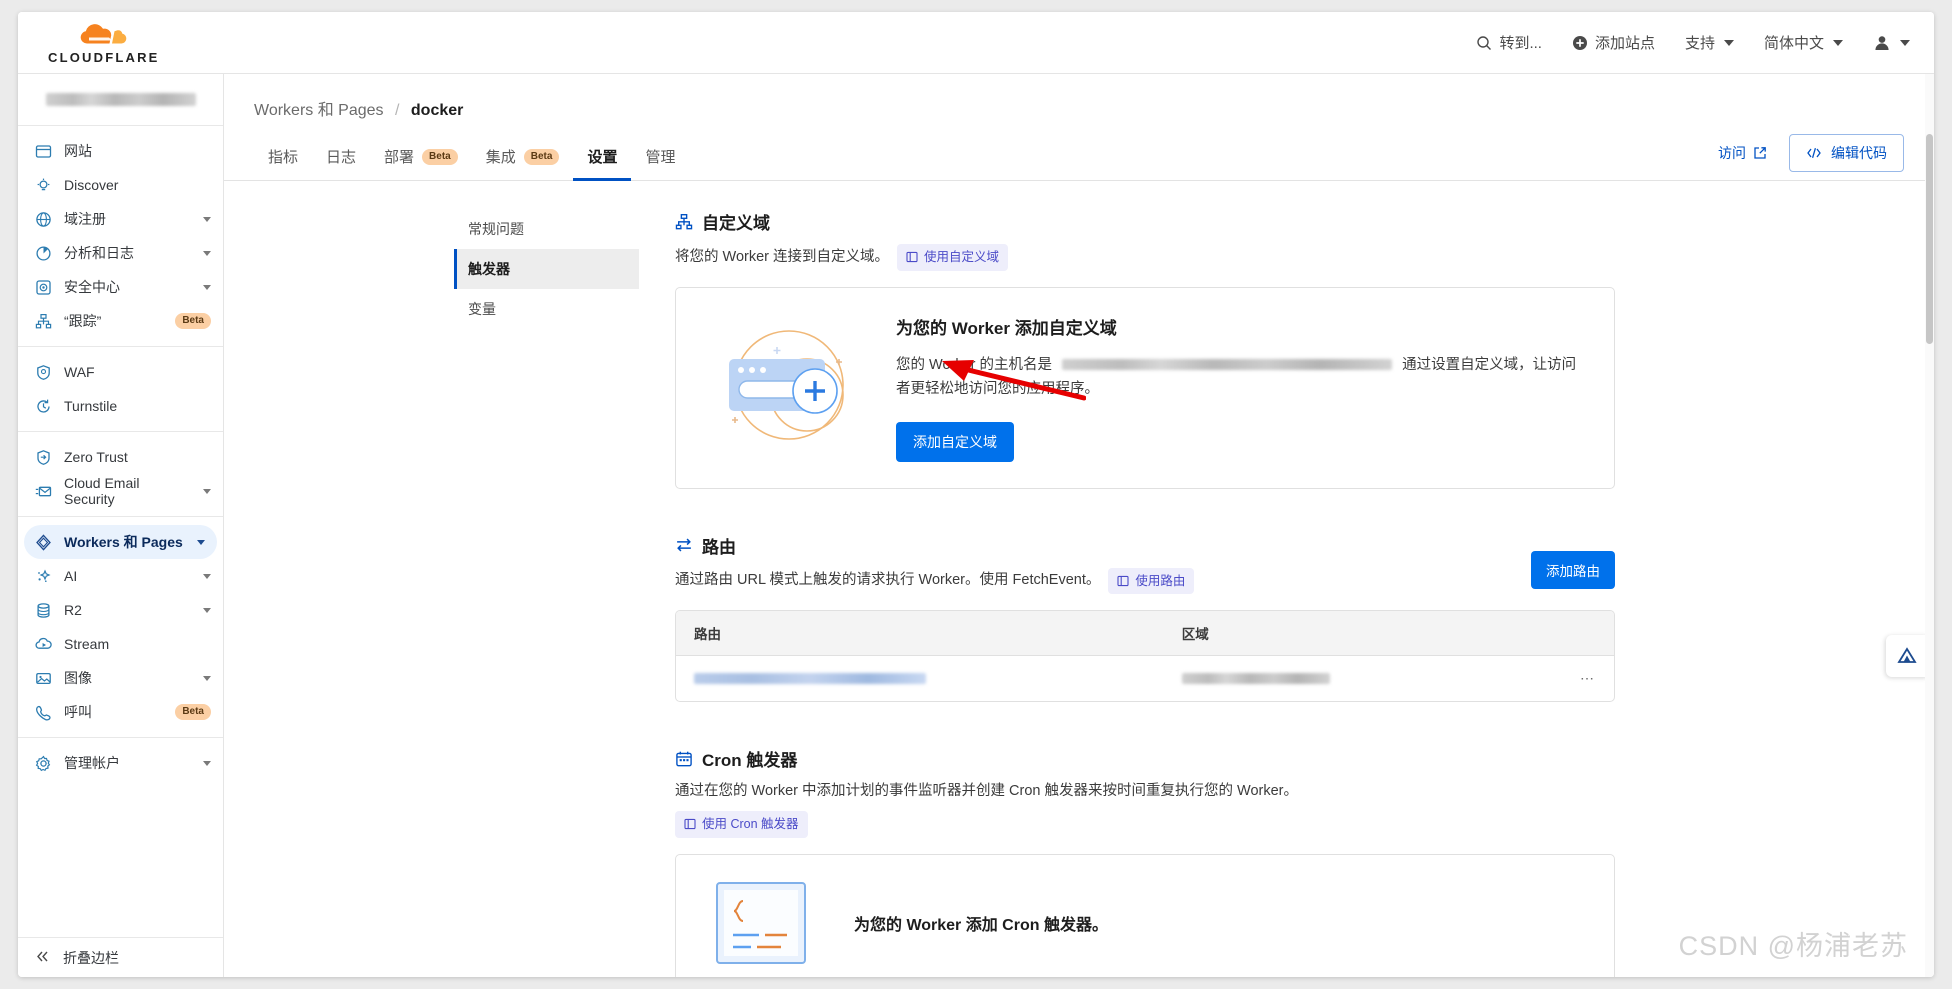 The image size is (1952, 989). I want to click on plus-circle-icon, so click(1579, 42).